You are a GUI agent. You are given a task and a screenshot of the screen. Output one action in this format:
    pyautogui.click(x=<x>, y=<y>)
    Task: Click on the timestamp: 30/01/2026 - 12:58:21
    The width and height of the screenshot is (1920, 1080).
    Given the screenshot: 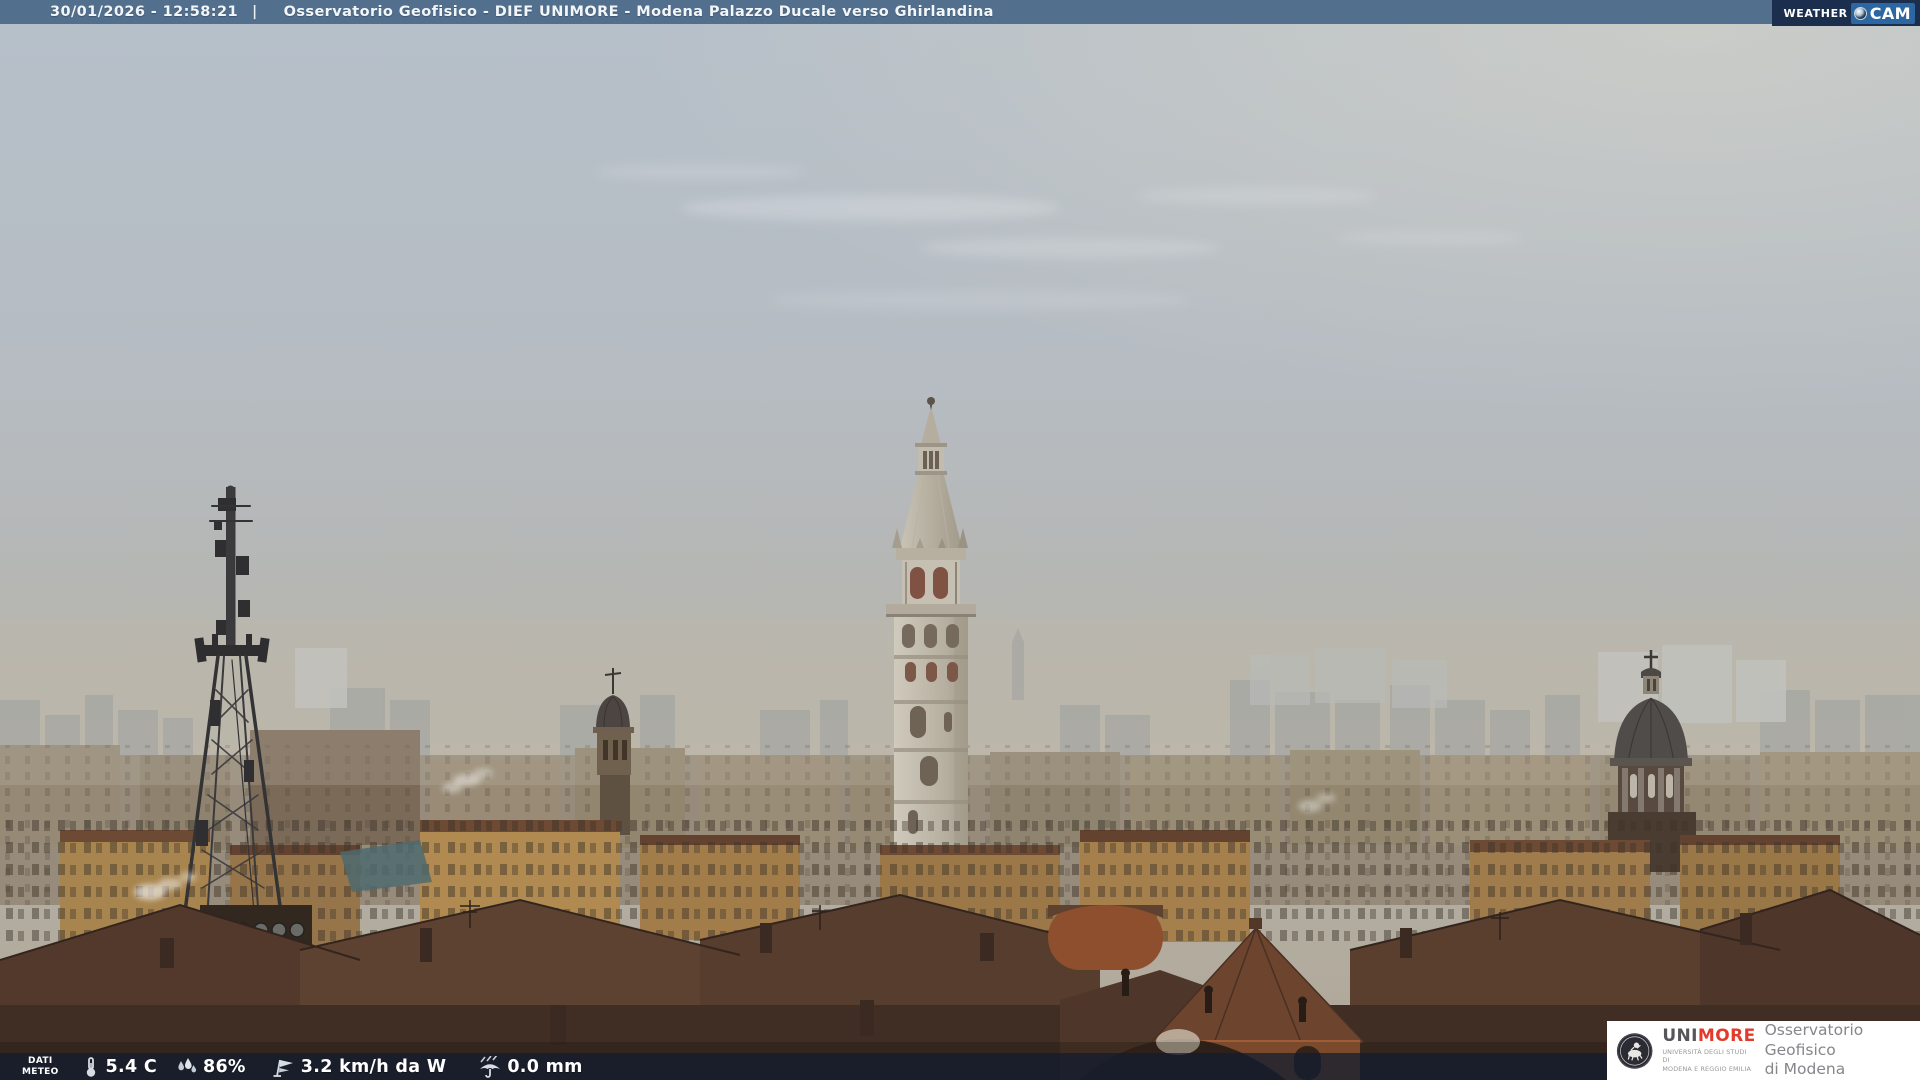 What is the action you would take?
    pyautogui.click(x=144, y=12)
    